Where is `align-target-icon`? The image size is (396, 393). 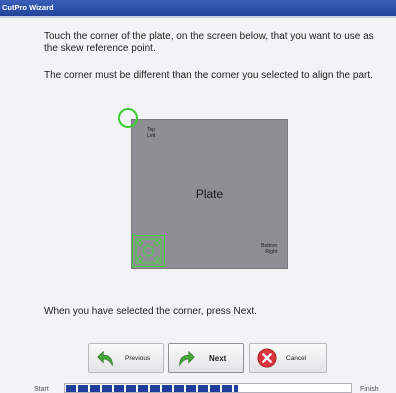 align-target-icon is located at coordinates (148, 251).